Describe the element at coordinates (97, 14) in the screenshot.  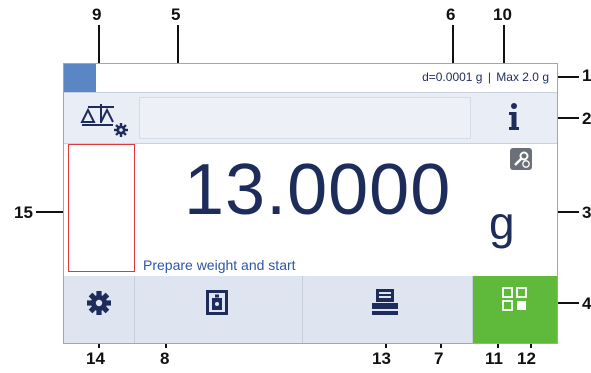
I see `callout-9: 9` at that location.